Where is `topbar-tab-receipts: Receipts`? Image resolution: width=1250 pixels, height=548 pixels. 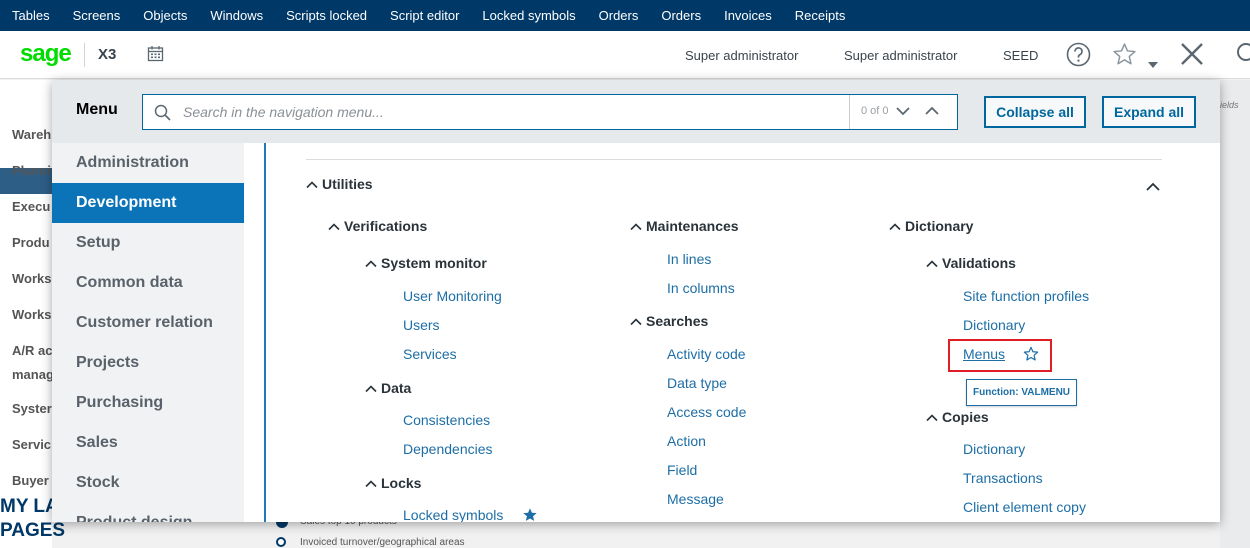
topbar-tab-receipts: Receipts is located at coordinates (820, 15).